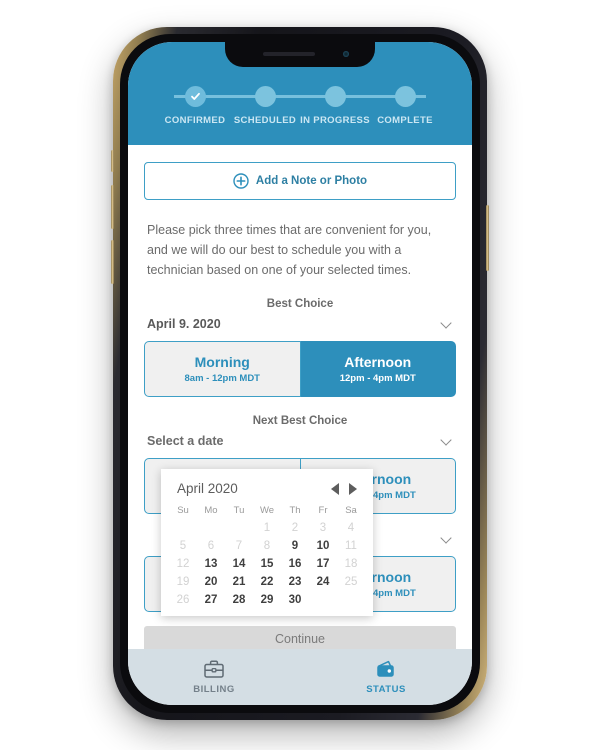 This screenshot has height=750, width=600. I want to click on time-slot-afternoon: Afternoon 12pm - 4pm MDT, so click(378, 369).